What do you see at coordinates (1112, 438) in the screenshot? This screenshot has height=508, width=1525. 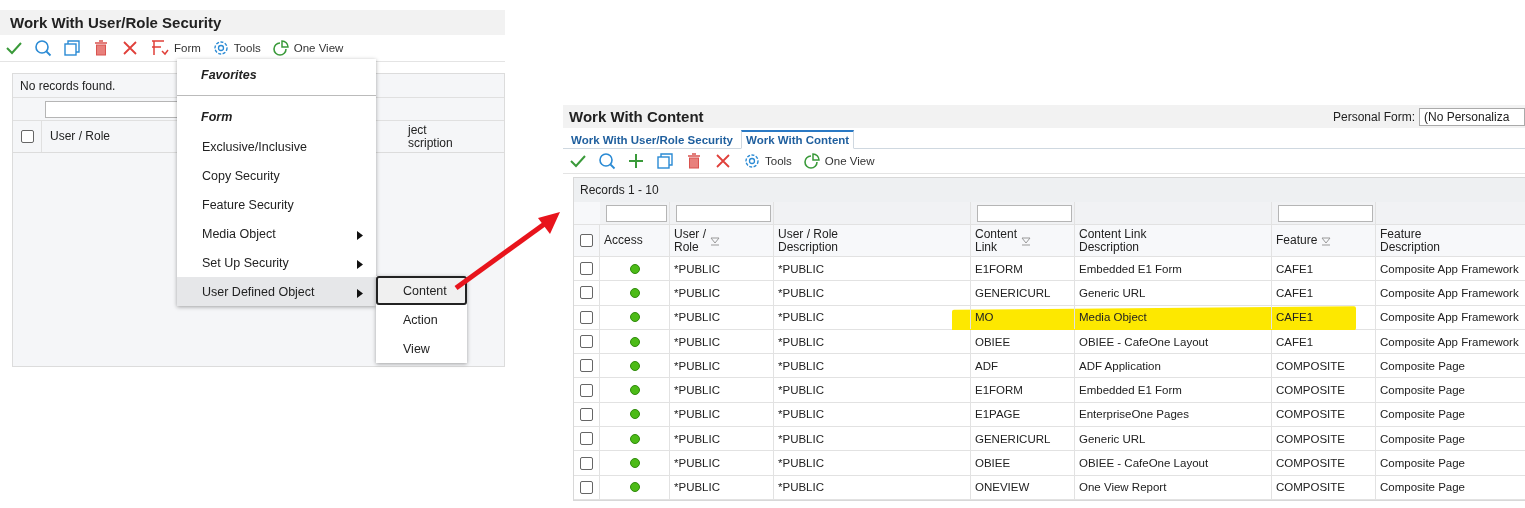 I see `table-cell: Generic URL` at bounding box center [1112, 438].